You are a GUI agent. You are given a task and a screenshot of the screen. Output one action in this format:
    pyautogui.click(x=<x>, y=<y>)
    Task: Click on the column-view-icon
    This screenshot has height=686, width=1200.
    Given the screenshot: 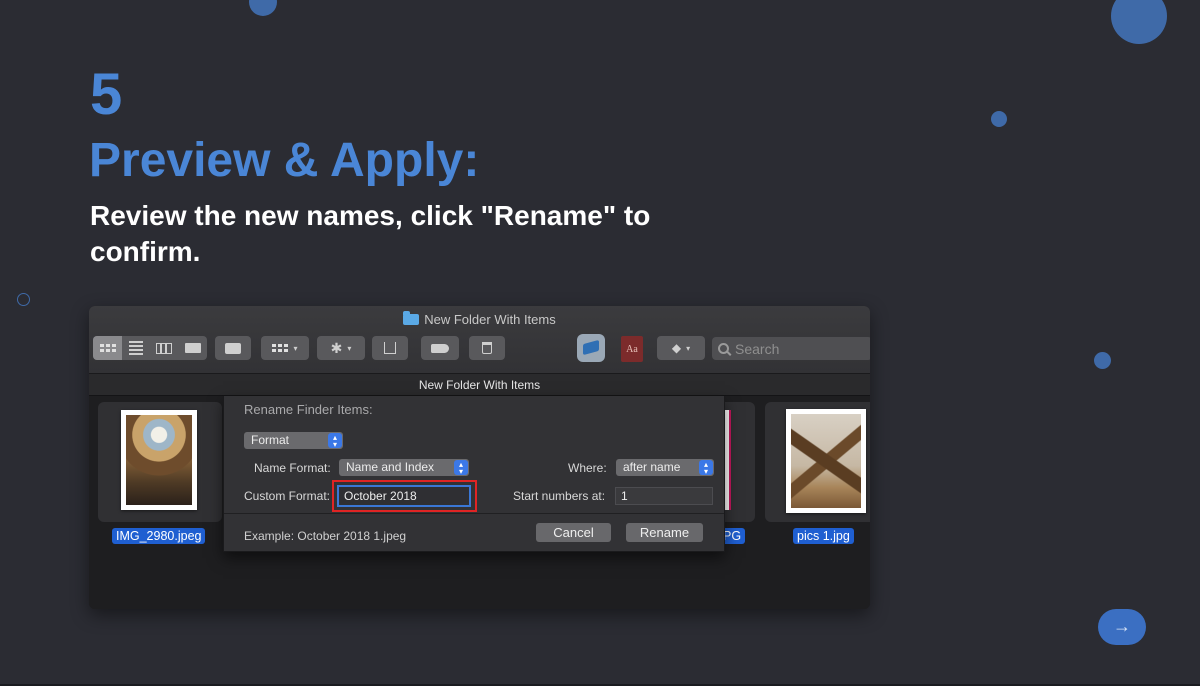 What is the action you would take?
    pyautogui.click(x=164, y=348)
    